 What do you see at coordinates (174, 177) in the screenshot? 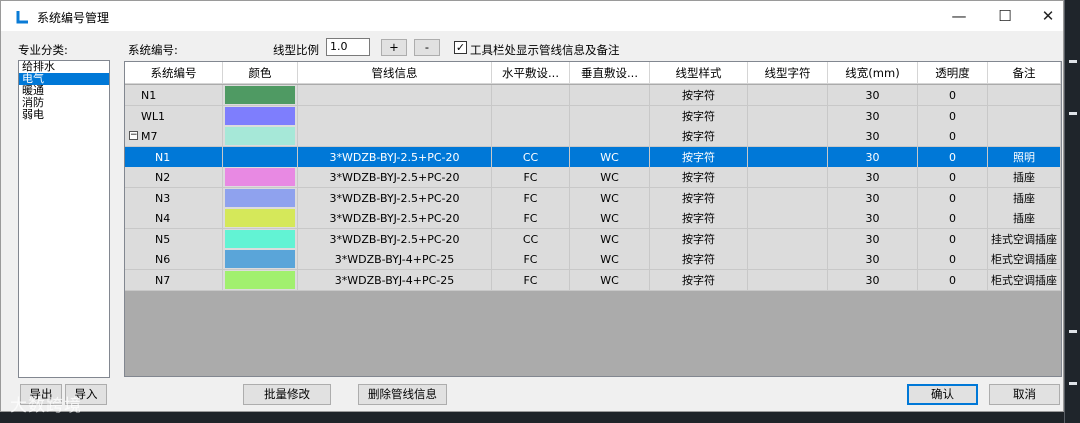
I see `col-system-code-cell: N2` at bounding box center [174, 177].